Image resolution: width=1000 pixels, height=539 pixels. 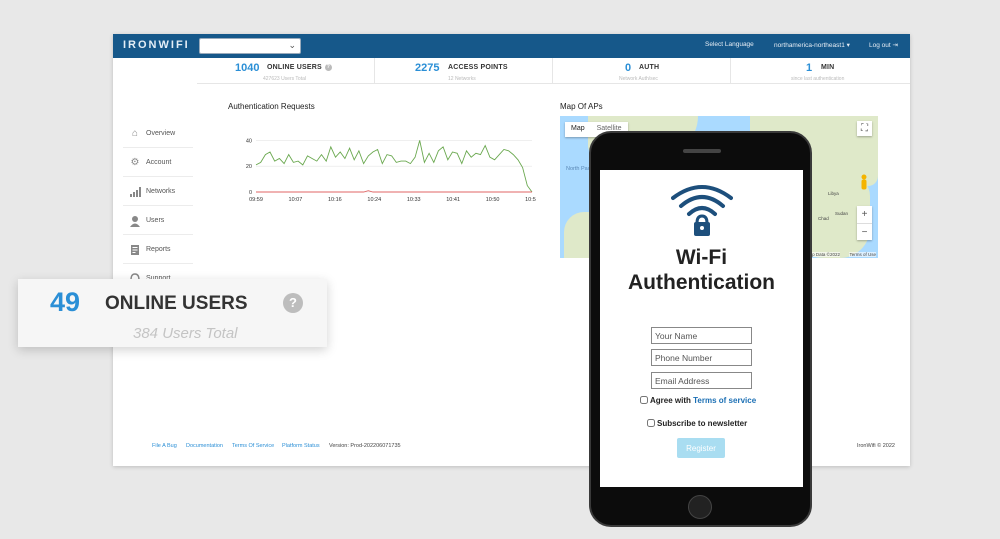 What do you see at coordinates (135, 133) in the screenshot?
I see `home-icon: ⌂` at bounding box center [135, 133].